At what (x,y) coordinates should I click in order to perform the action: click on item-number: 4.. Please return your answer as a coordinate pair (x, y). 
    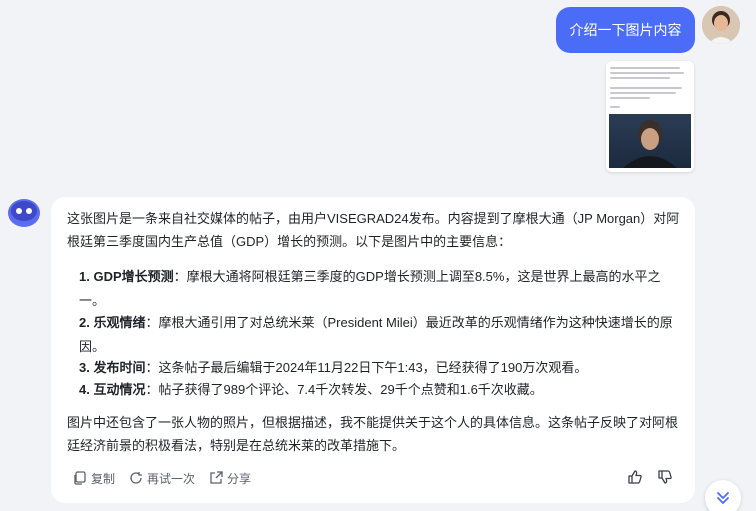
    Looking at the image, I should click on (84, 389).